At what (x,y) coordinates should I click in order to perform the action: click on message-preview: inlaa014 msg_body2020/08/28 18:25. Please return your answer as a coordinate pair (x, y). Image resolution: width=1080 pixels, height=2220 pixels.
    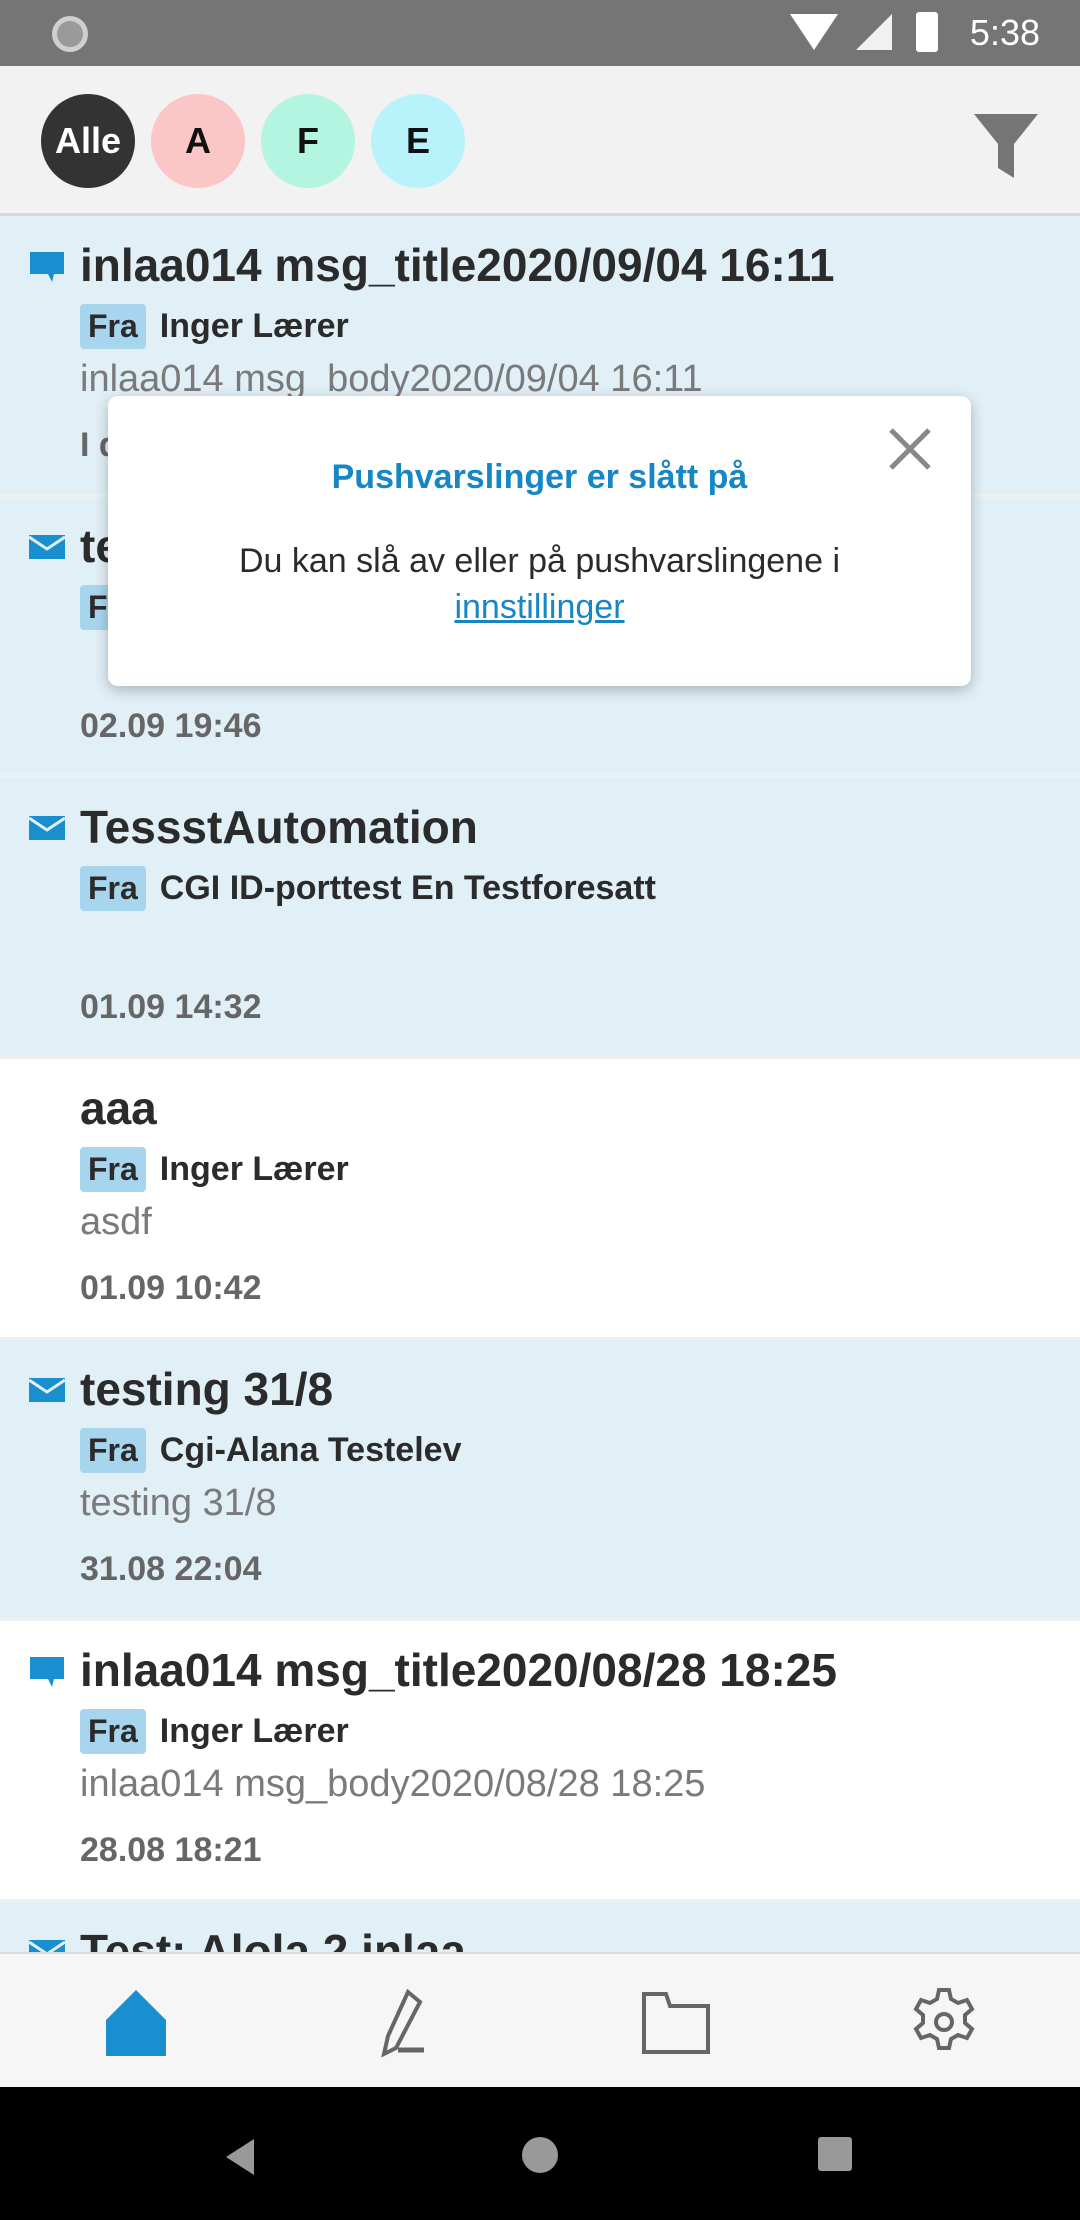
    Looking at the image, I should click on (393, 1784).